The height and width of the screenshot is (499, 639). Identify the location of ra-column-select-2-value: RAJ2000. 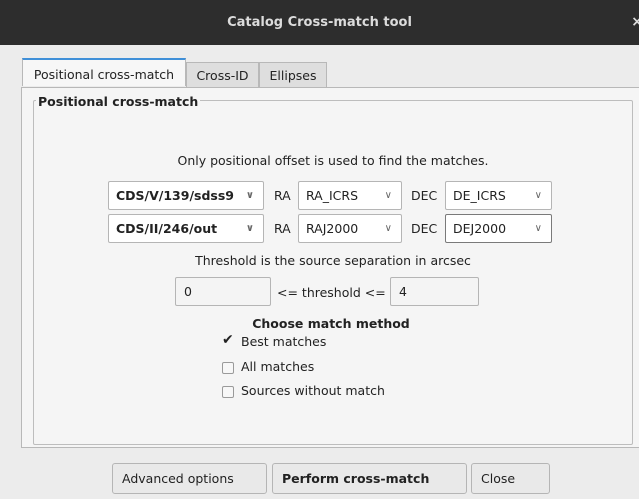
(332, 228).